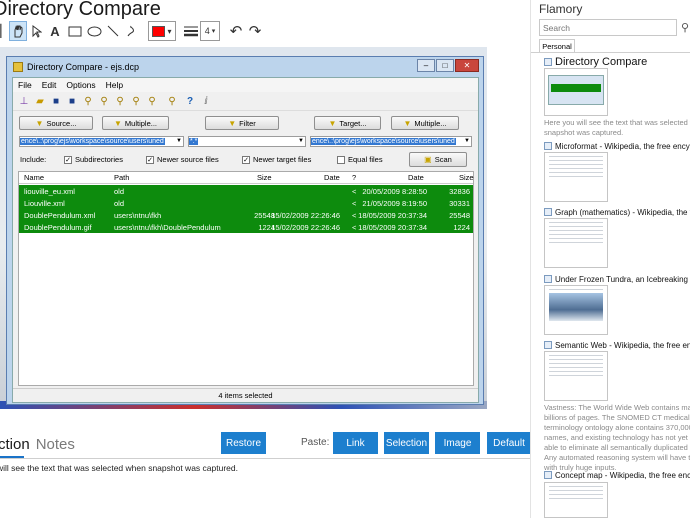 The width and height of the screenshot is (690, 518). What do you see at coordinates (354, 177) in the screenshot?
I see `col-compare: ?` at bounding box center [354, 177].